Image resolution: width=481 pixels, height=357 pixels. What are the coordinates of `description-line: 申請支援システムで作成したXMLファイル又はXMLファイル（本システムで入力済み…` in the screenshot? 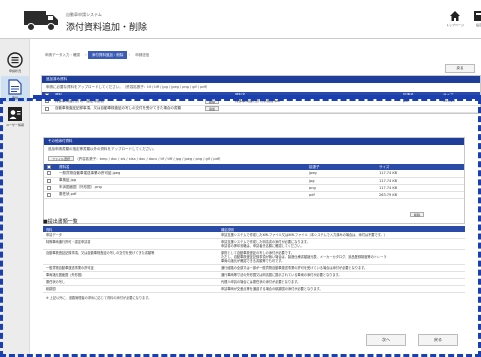 It's located at (304, 235).